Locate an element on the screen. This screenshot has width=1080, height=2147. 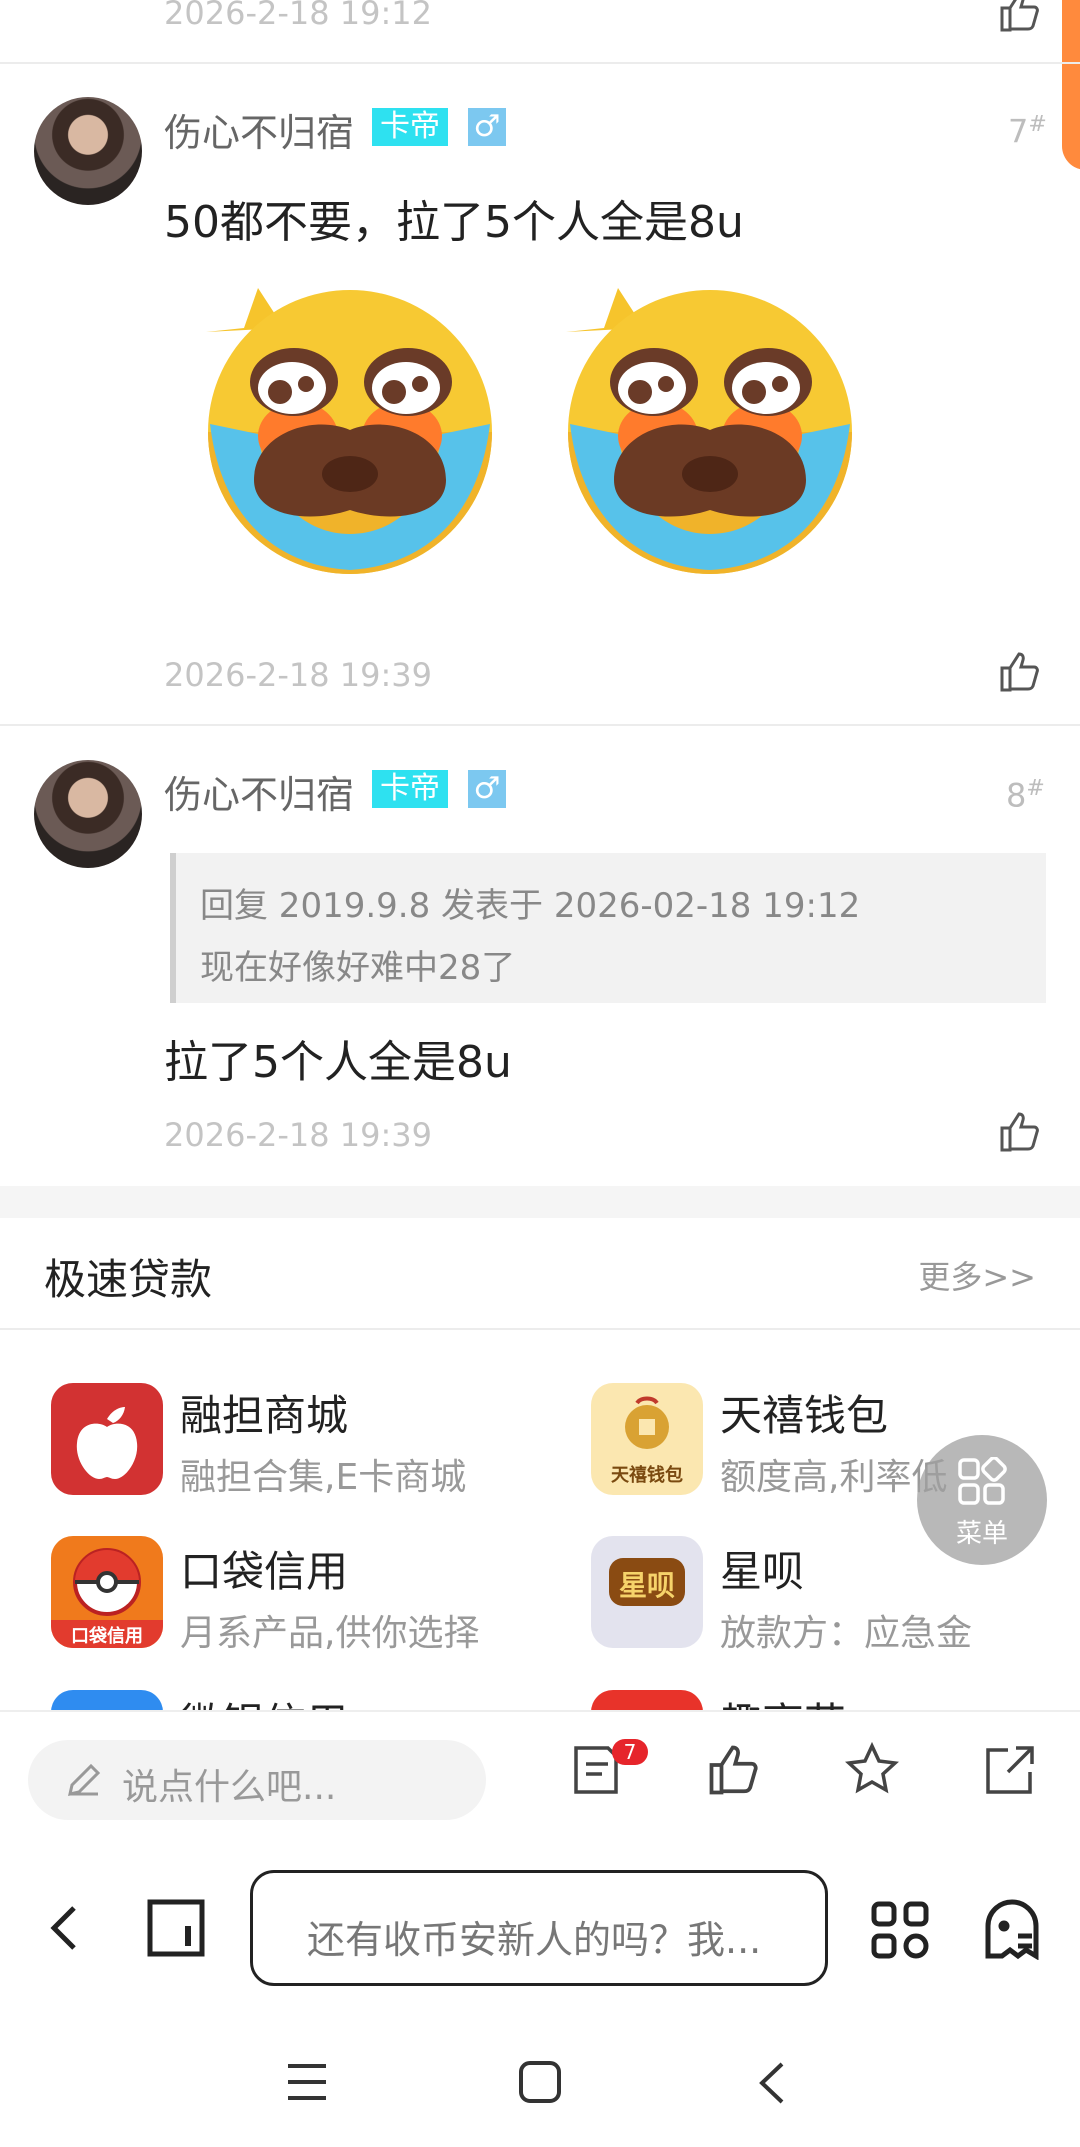
blue-app-icon is located at coordinates (107, 1701).